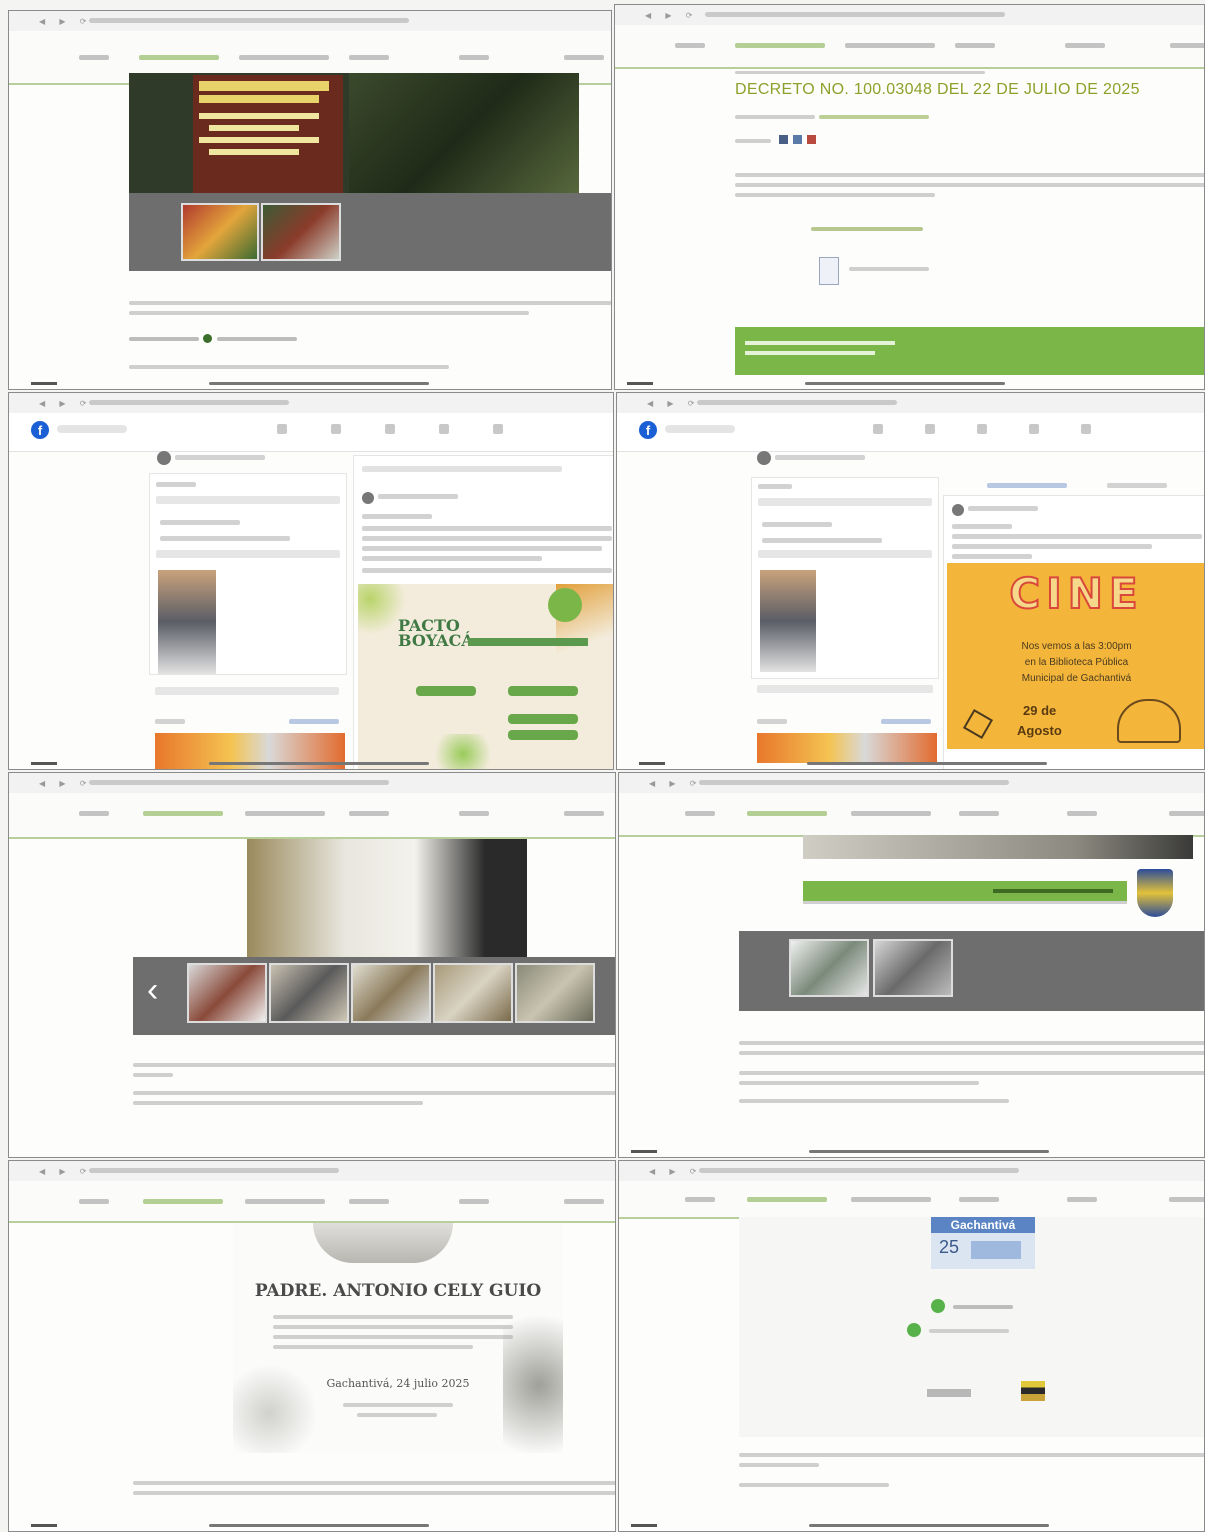 This screenshot has width=1205, height=1532. I want to click on twitter-icon, so click(797, 139).